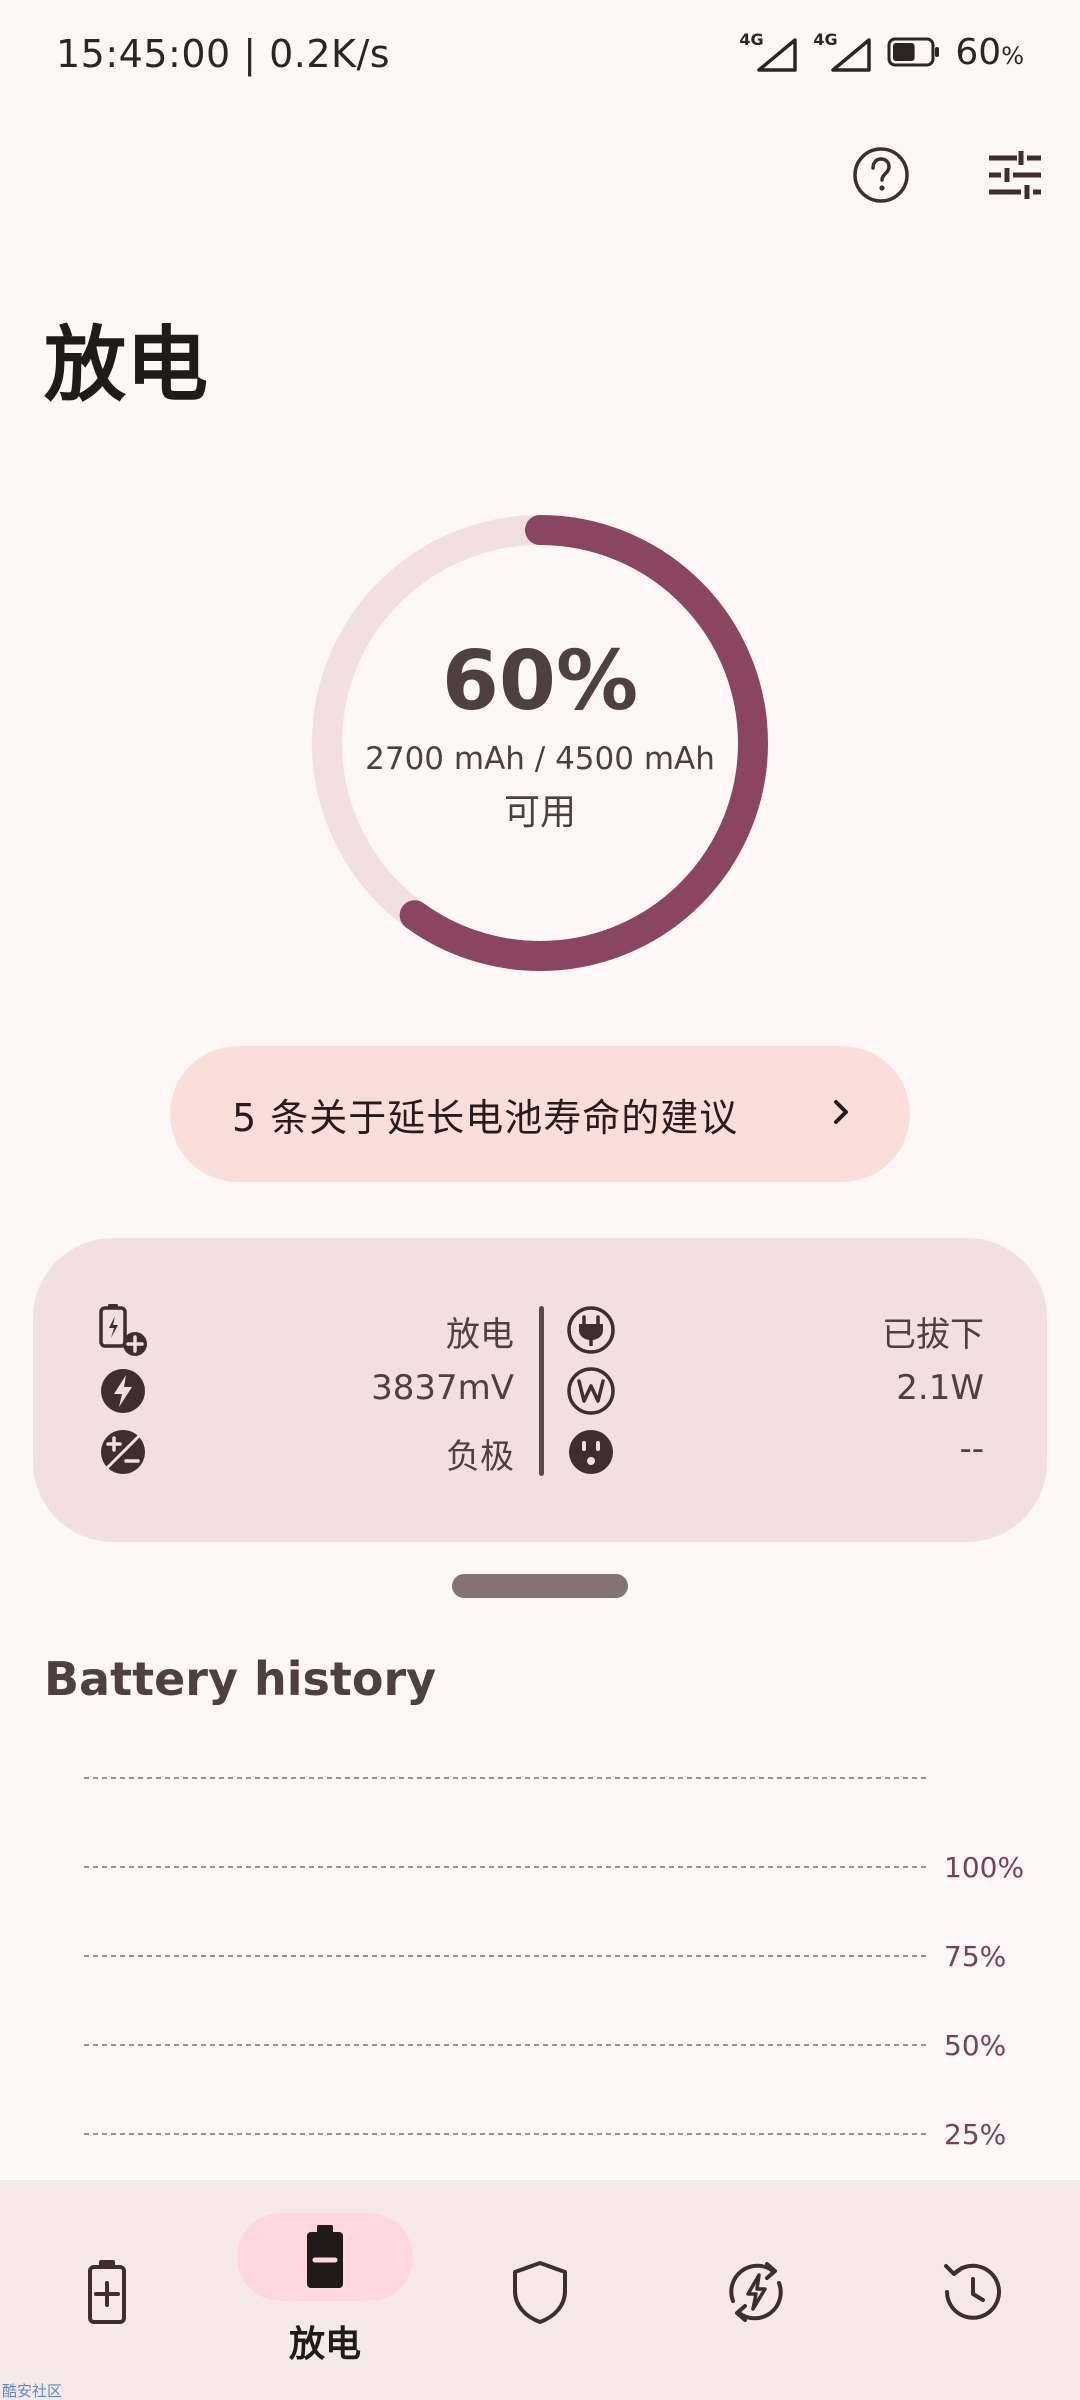 The image size is (1080, 2400). Describe the element at coordinates (914, 52) in the screenshot. I see `battery-status-icon` at that location.